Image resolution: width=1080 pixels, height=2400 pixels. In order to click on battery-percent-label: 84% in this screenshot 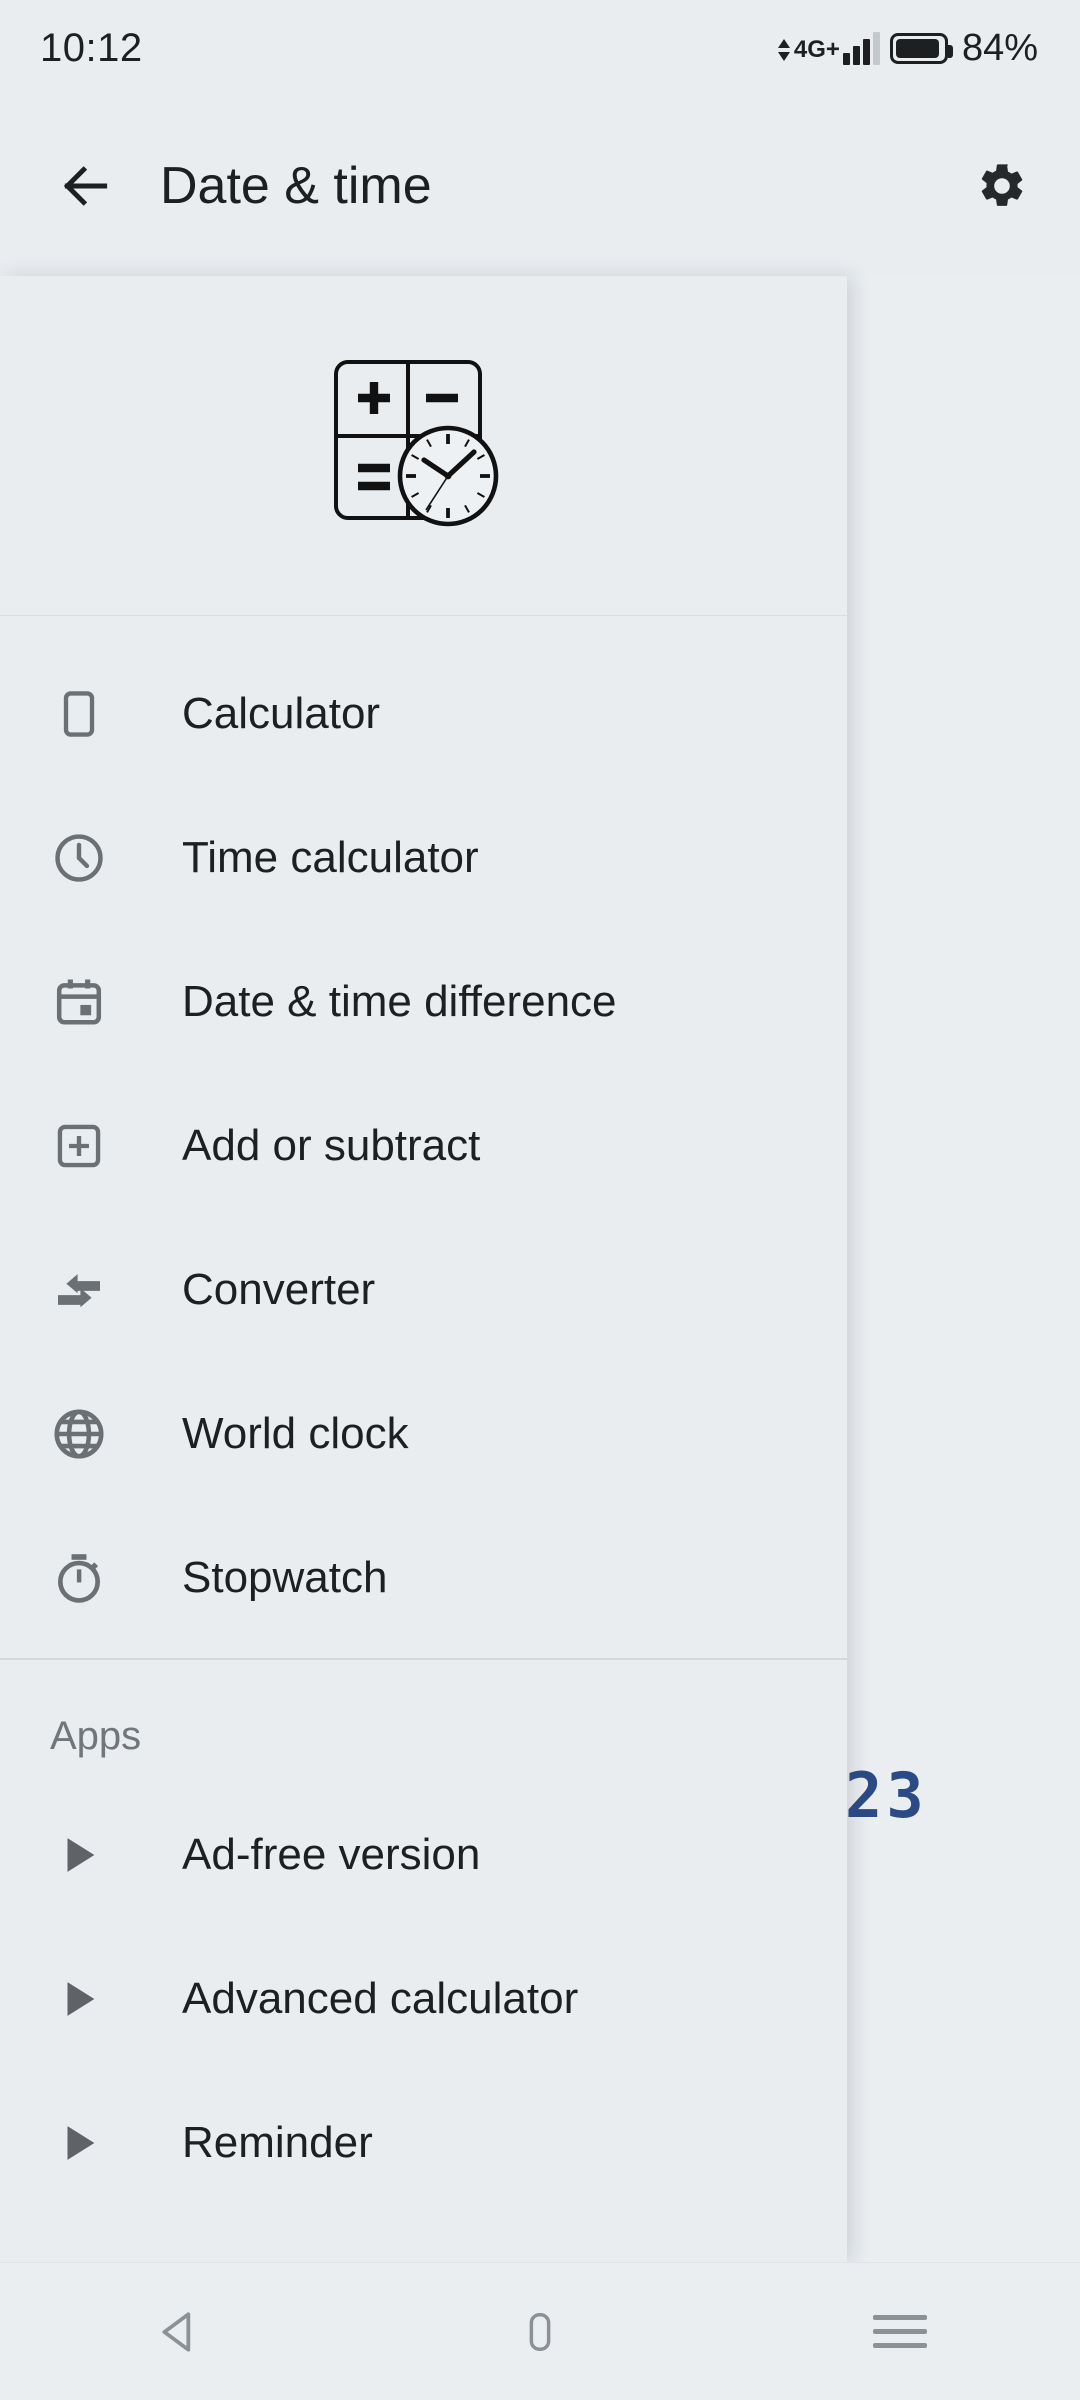, I will do `click(999, 47)`.